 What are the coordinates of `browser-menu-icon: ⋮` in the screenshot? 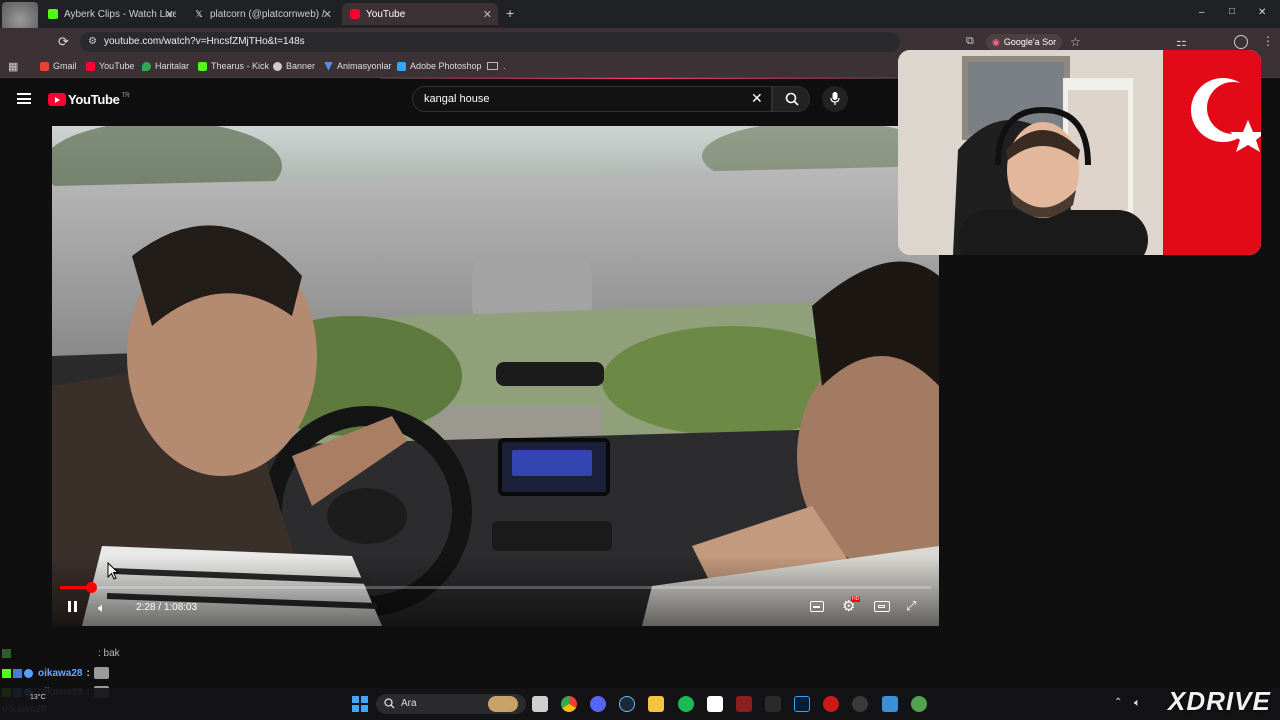 It's located at (1268, 41).